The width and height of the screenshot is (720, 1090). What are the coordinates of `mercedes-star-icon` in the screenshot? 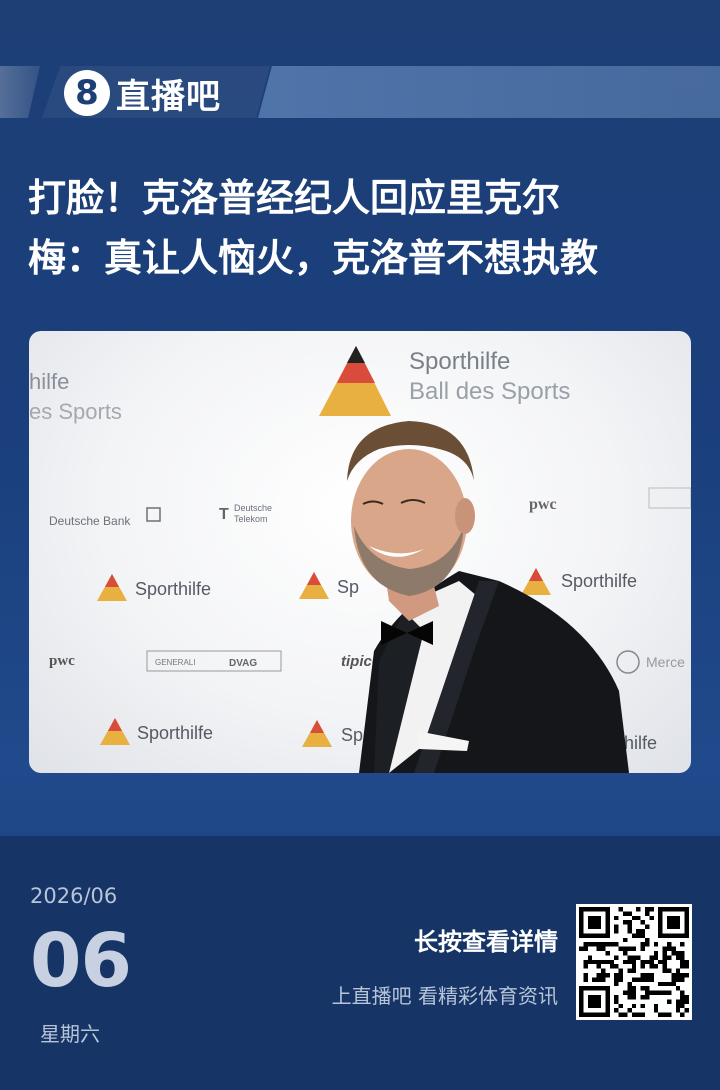 It's located at (628, 662).